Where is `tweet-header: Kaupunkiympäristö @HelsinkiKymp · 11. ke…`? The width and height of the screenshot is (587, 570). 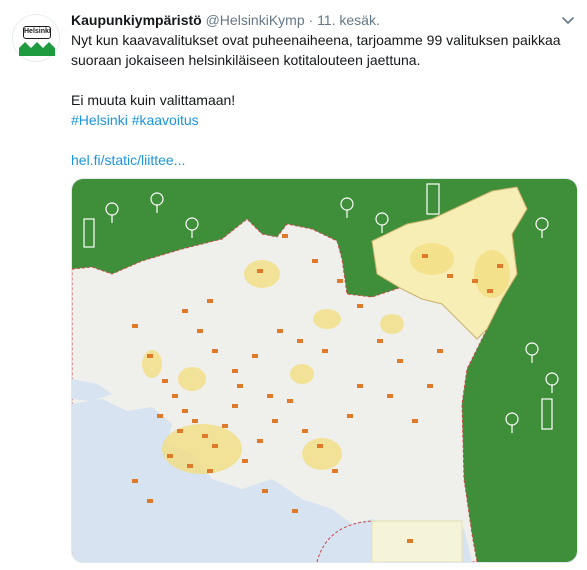 tweet-header: Kaupunkiympäristö @HelsinkiKymp · 11. ke… is located at coordinates (225, 20).